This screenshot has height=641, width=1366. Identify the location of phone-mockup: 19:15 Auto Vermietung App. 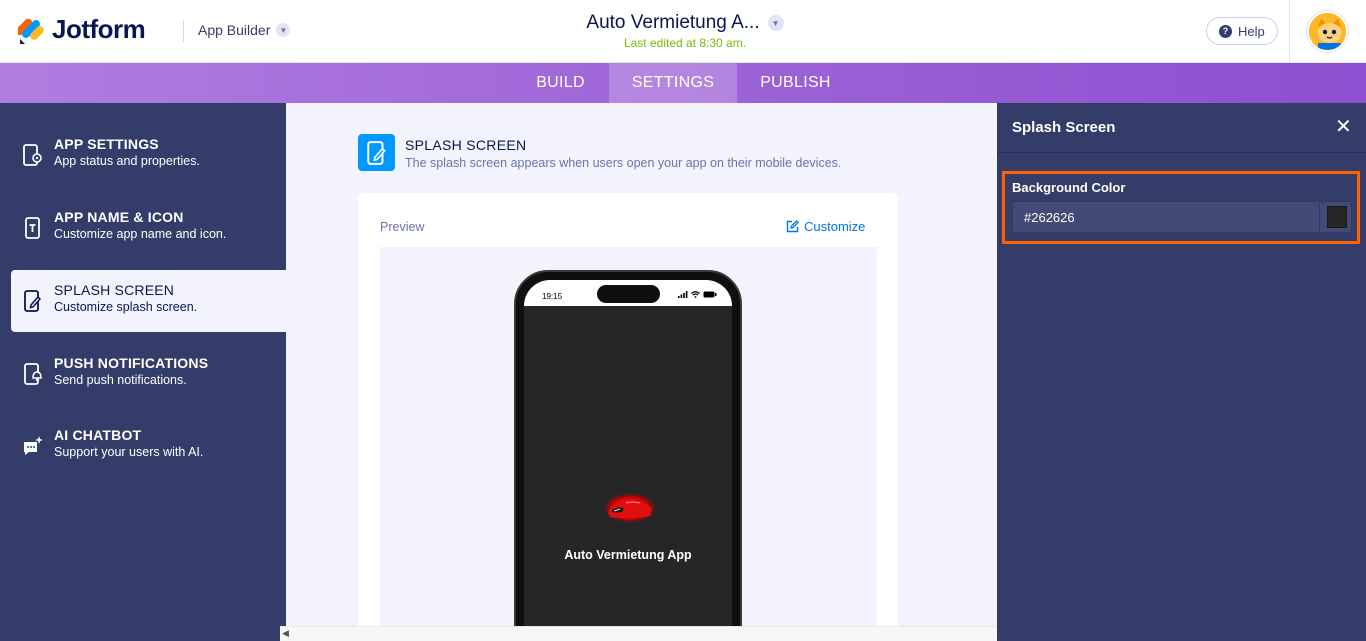
(628, 455).